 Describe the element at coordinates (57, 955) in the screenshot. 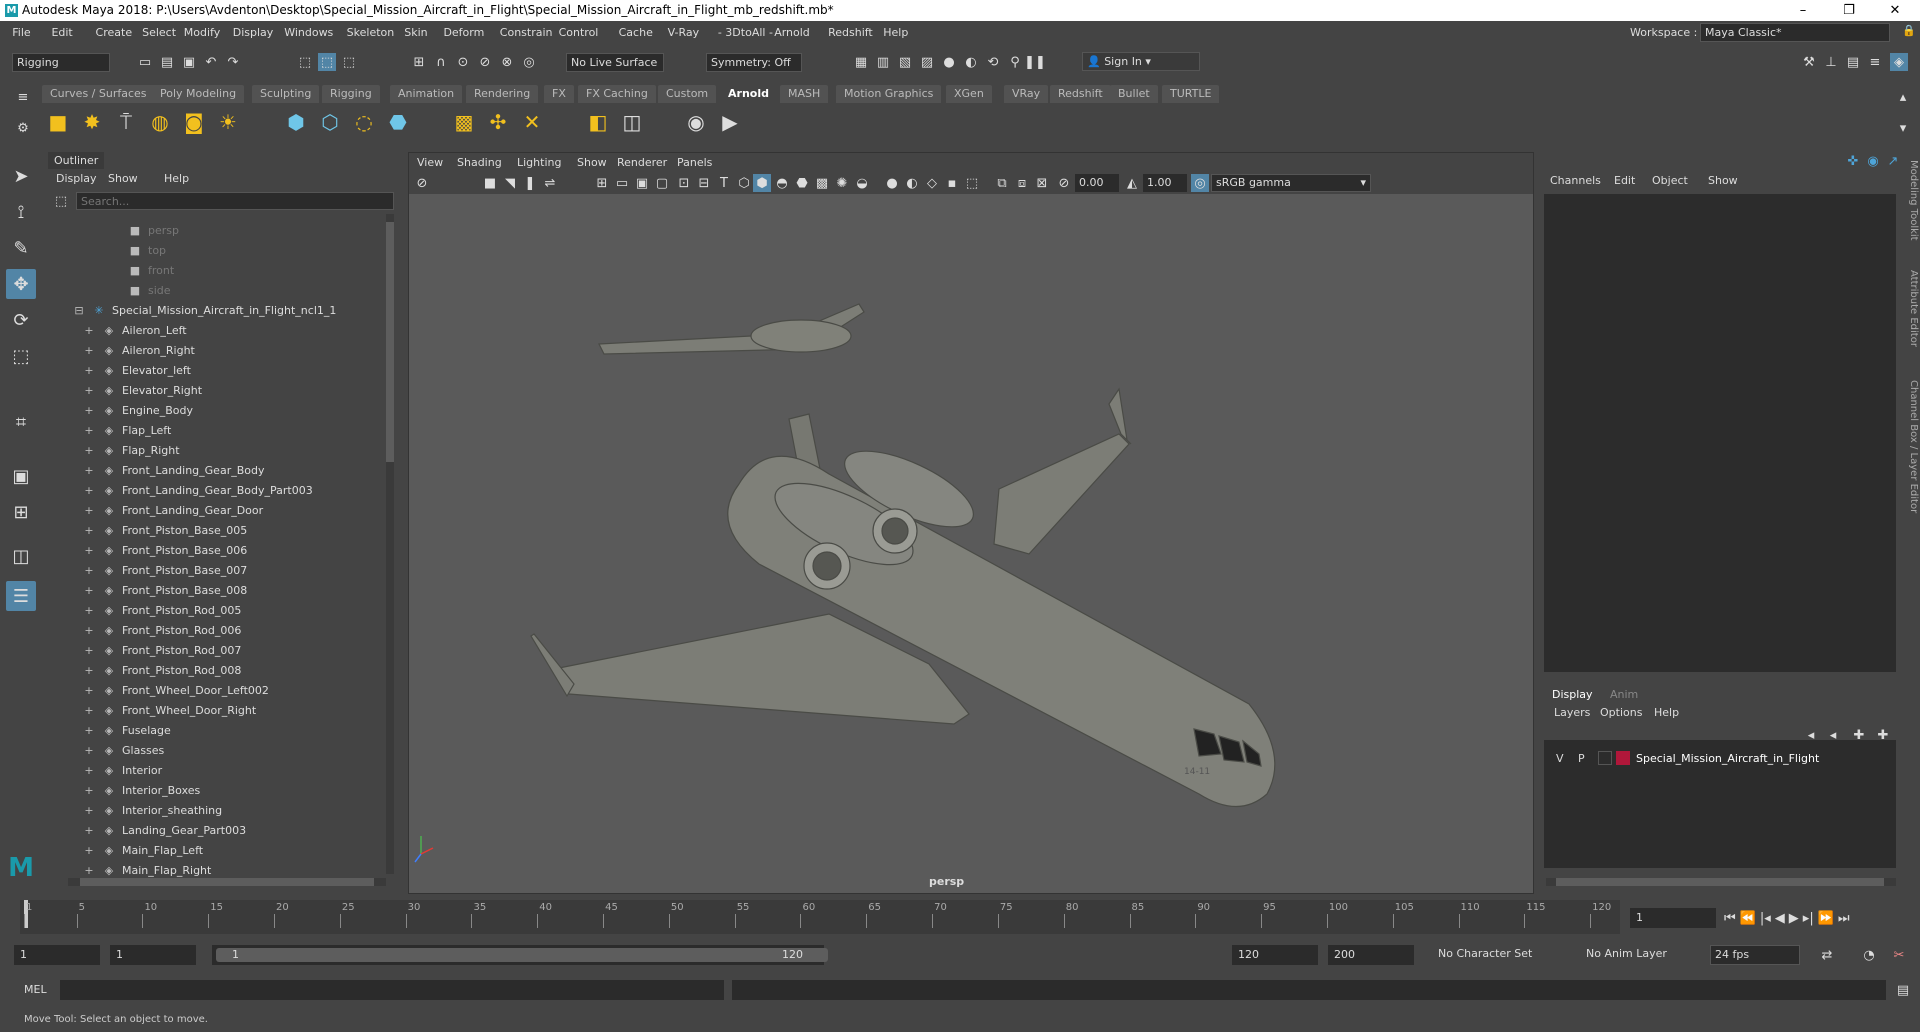

I see `animation-start-field: 1` at that location.